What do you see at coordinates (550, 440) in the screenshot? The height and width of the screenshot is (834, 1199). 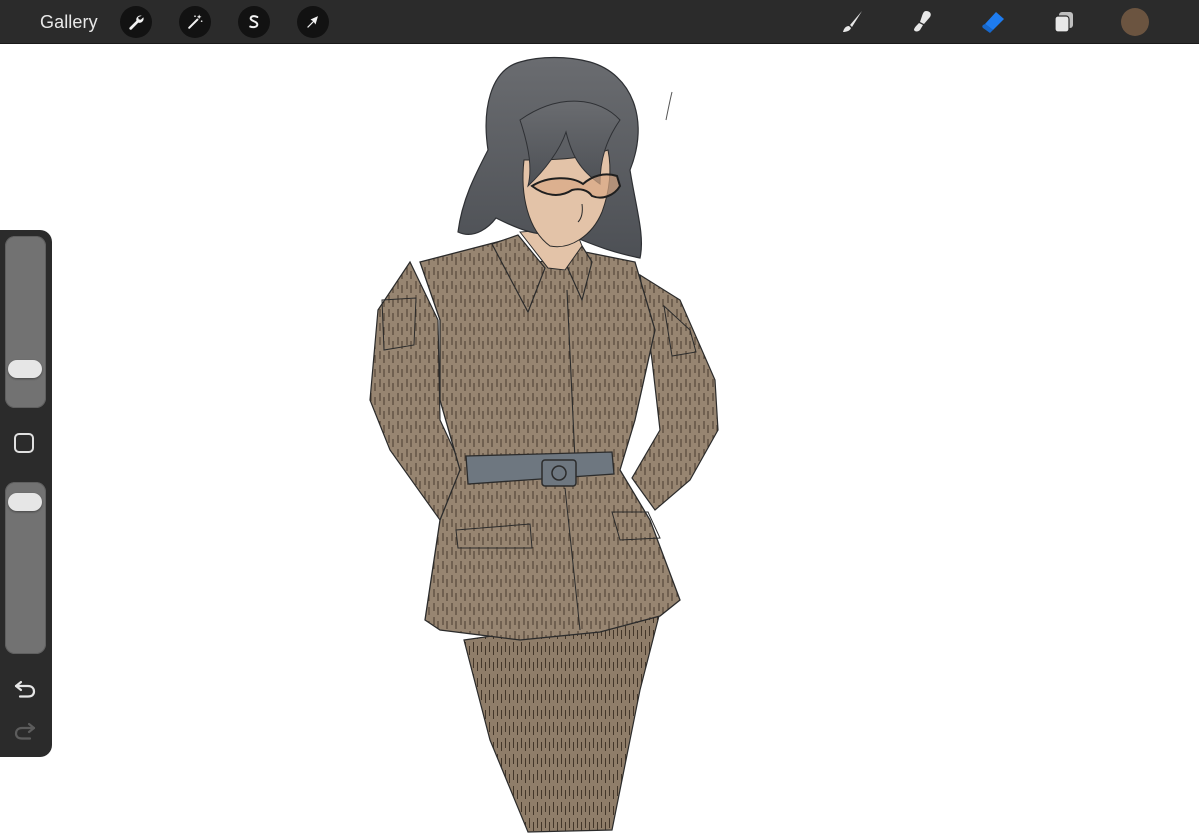 I see `jacket-torso` at bounding box center [550, 440].